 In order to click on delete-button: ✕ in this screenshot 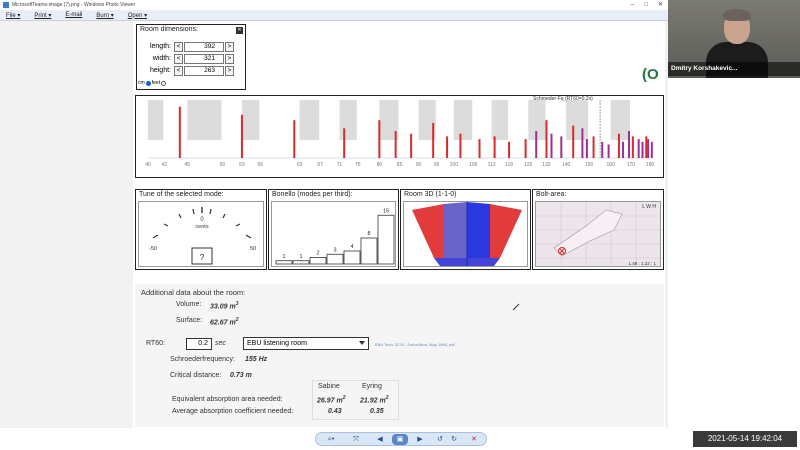, I will do `click(474, 439)`.